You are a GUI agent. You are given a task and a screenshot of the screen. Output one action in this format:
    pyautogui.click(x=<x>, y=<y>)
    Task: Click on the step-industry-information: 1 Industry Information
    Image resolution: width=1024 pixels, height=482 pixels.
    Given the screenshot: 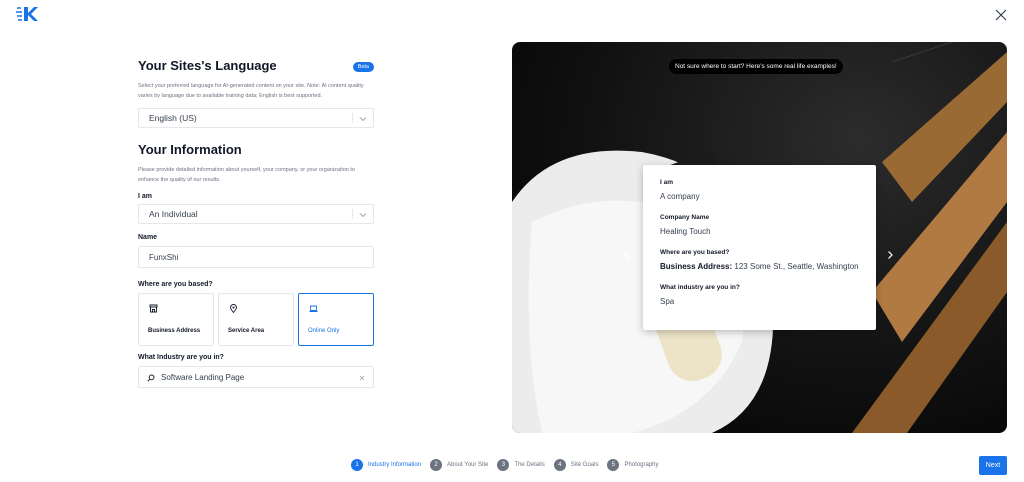 What is the action you would take?
    pyautogui.click(x=386, y=465)
    